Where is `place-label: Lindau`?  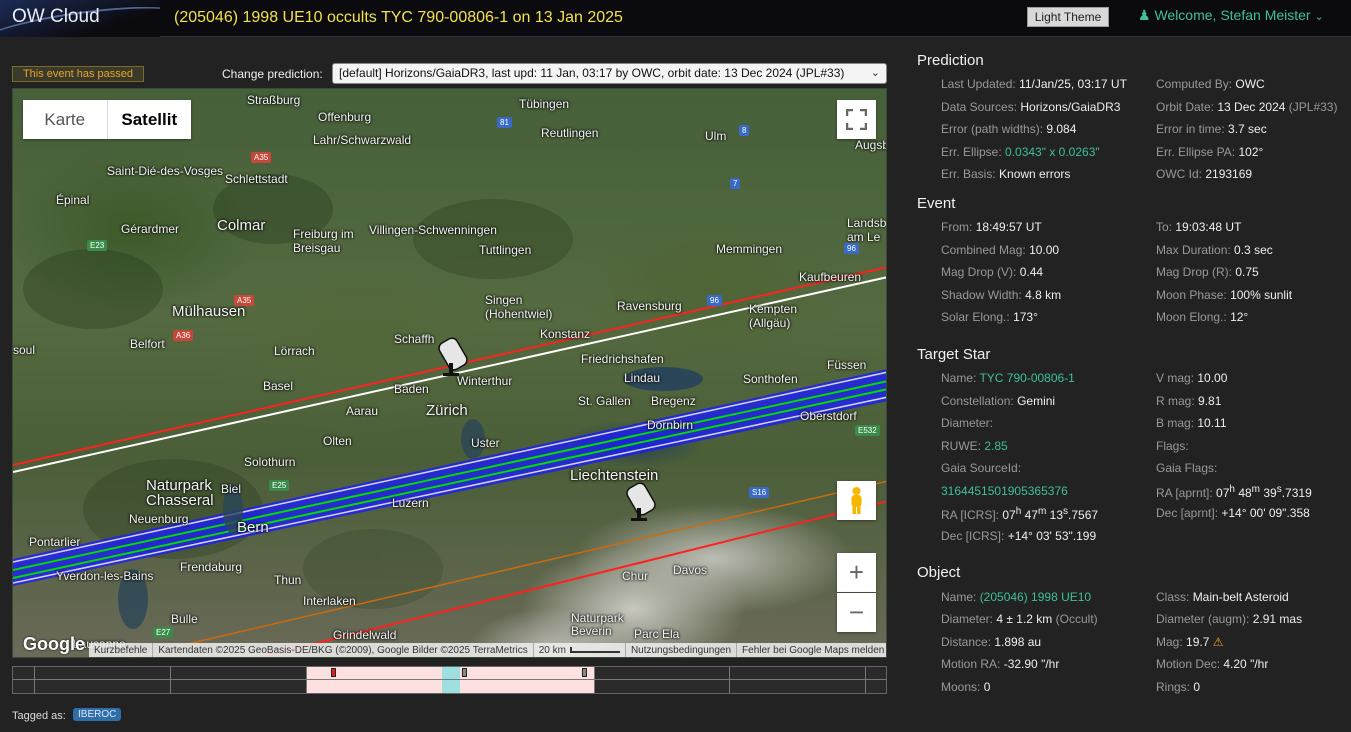 place-label: Lindau is located at coordinates (642, 378).